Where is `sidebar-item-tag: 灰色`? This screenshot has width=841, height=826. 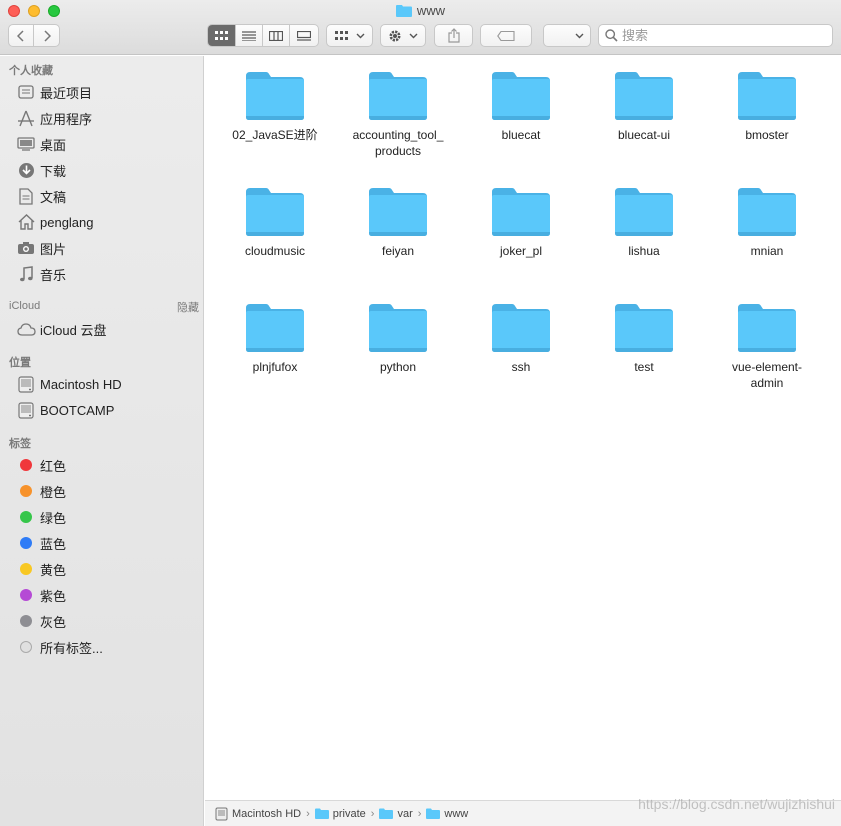 sidebar-item-tag: 灰色 is located at coordinates (41, 621).